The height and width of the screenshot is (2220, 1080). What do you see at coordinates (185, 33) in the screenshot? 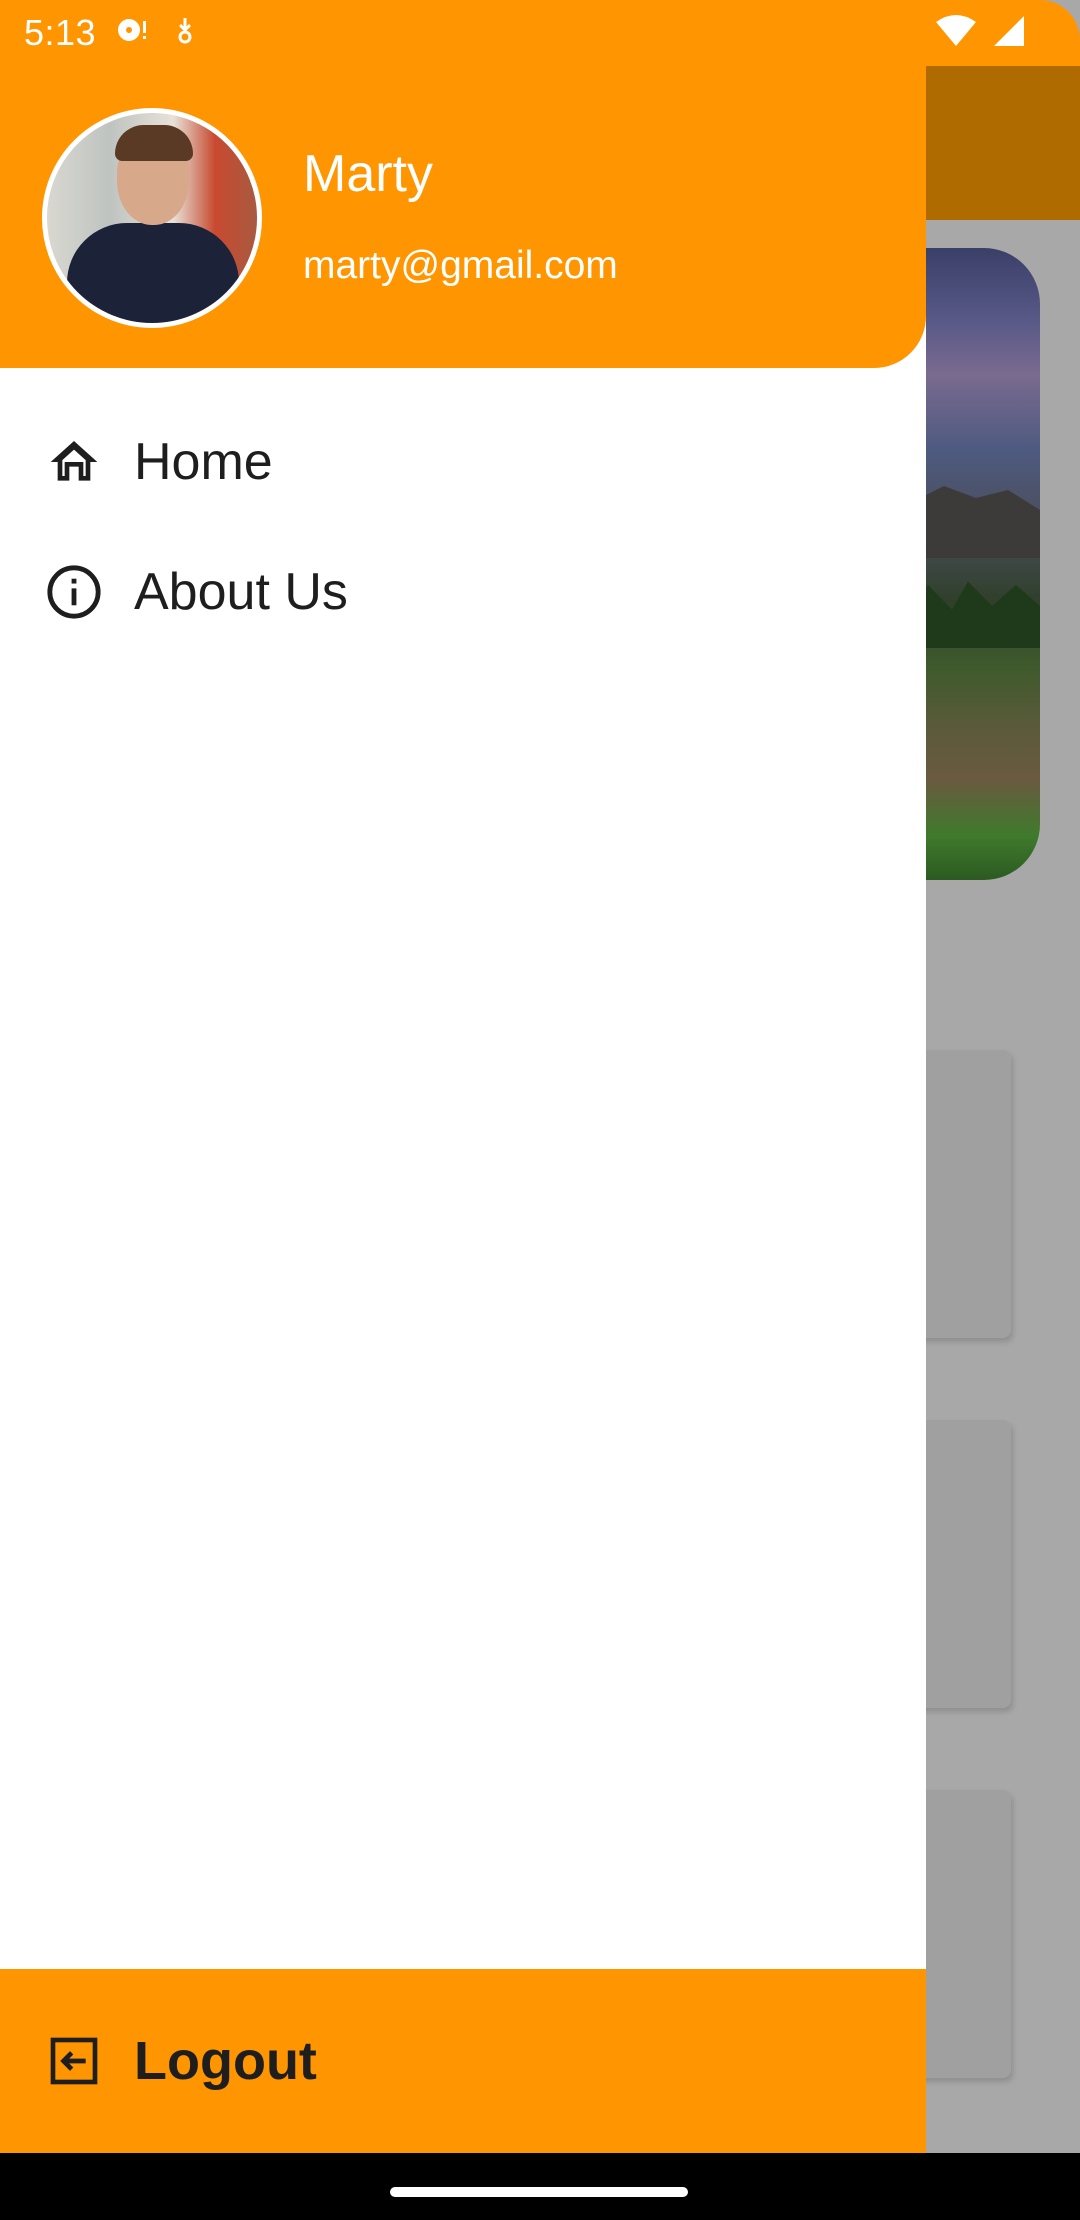
I see `download-notification-icon` at bounding box center [185, 33].